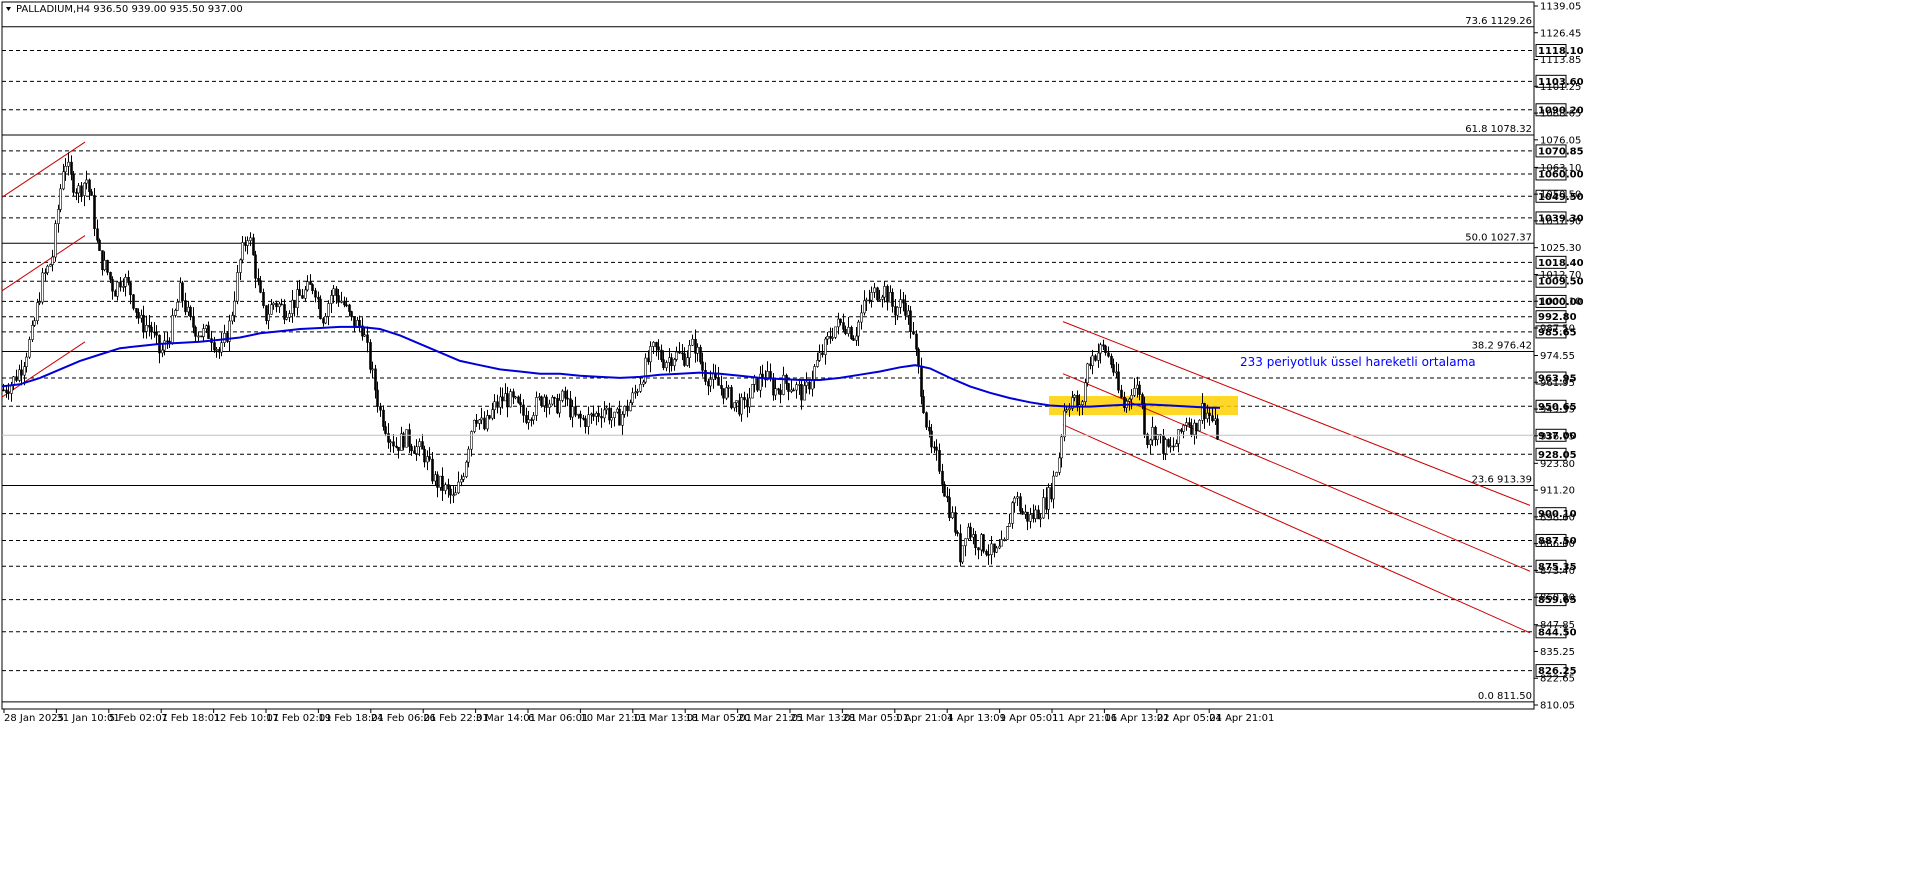 This screenshot has width=1916, height=892. I want to click on y-tick-label: 822.65, so click(1557, 679).